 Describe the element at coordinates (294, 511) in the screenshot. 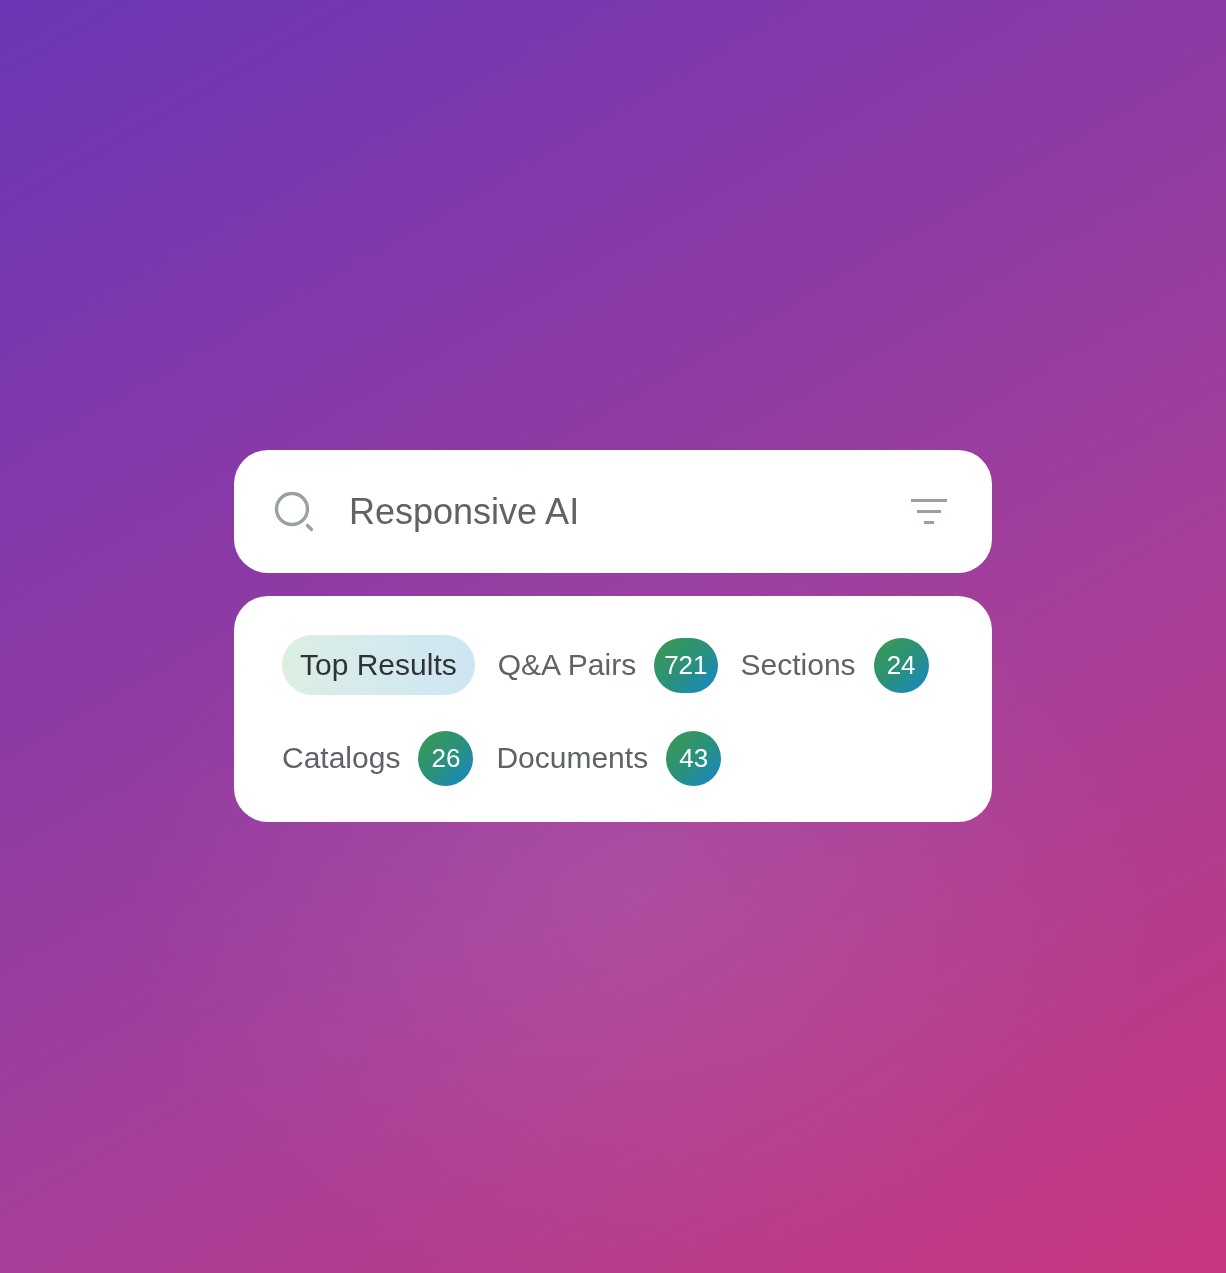

I see `search-icon` at that location.